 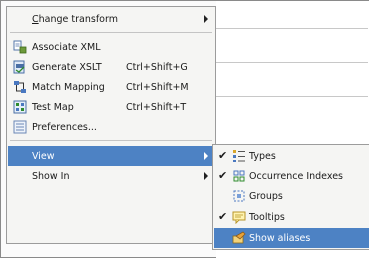 I want to click on generate-xslt-icon, so click(x=20, y=67).